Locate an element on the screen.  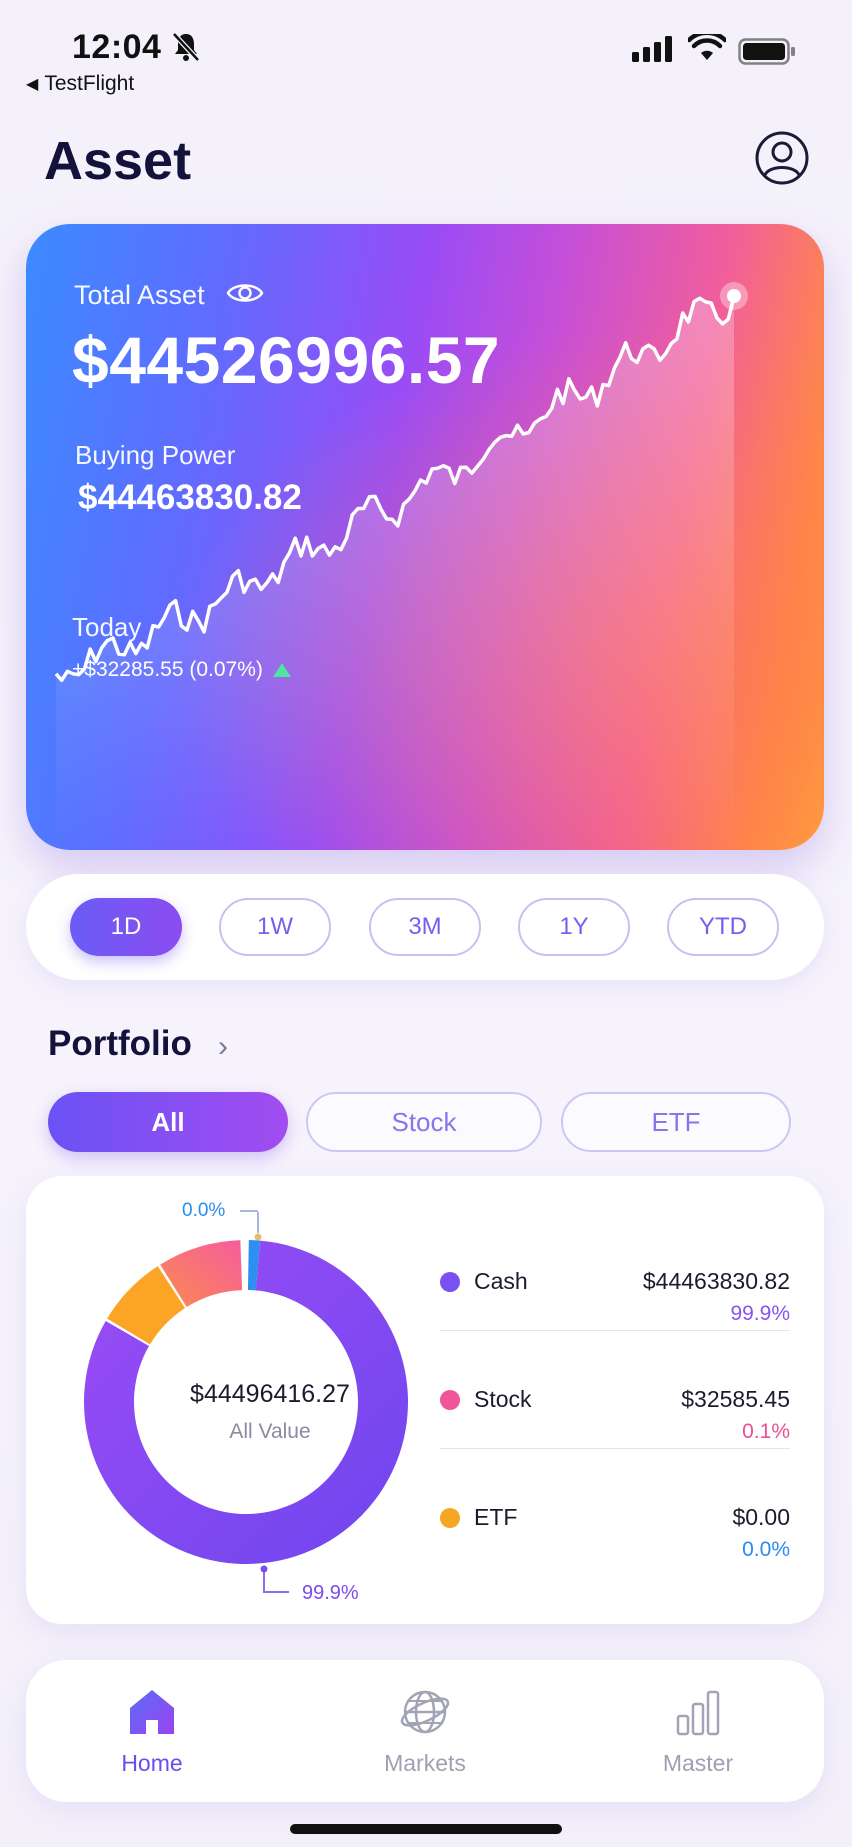
legend-amount: $0.00 is located at coordinates (761, 1517).